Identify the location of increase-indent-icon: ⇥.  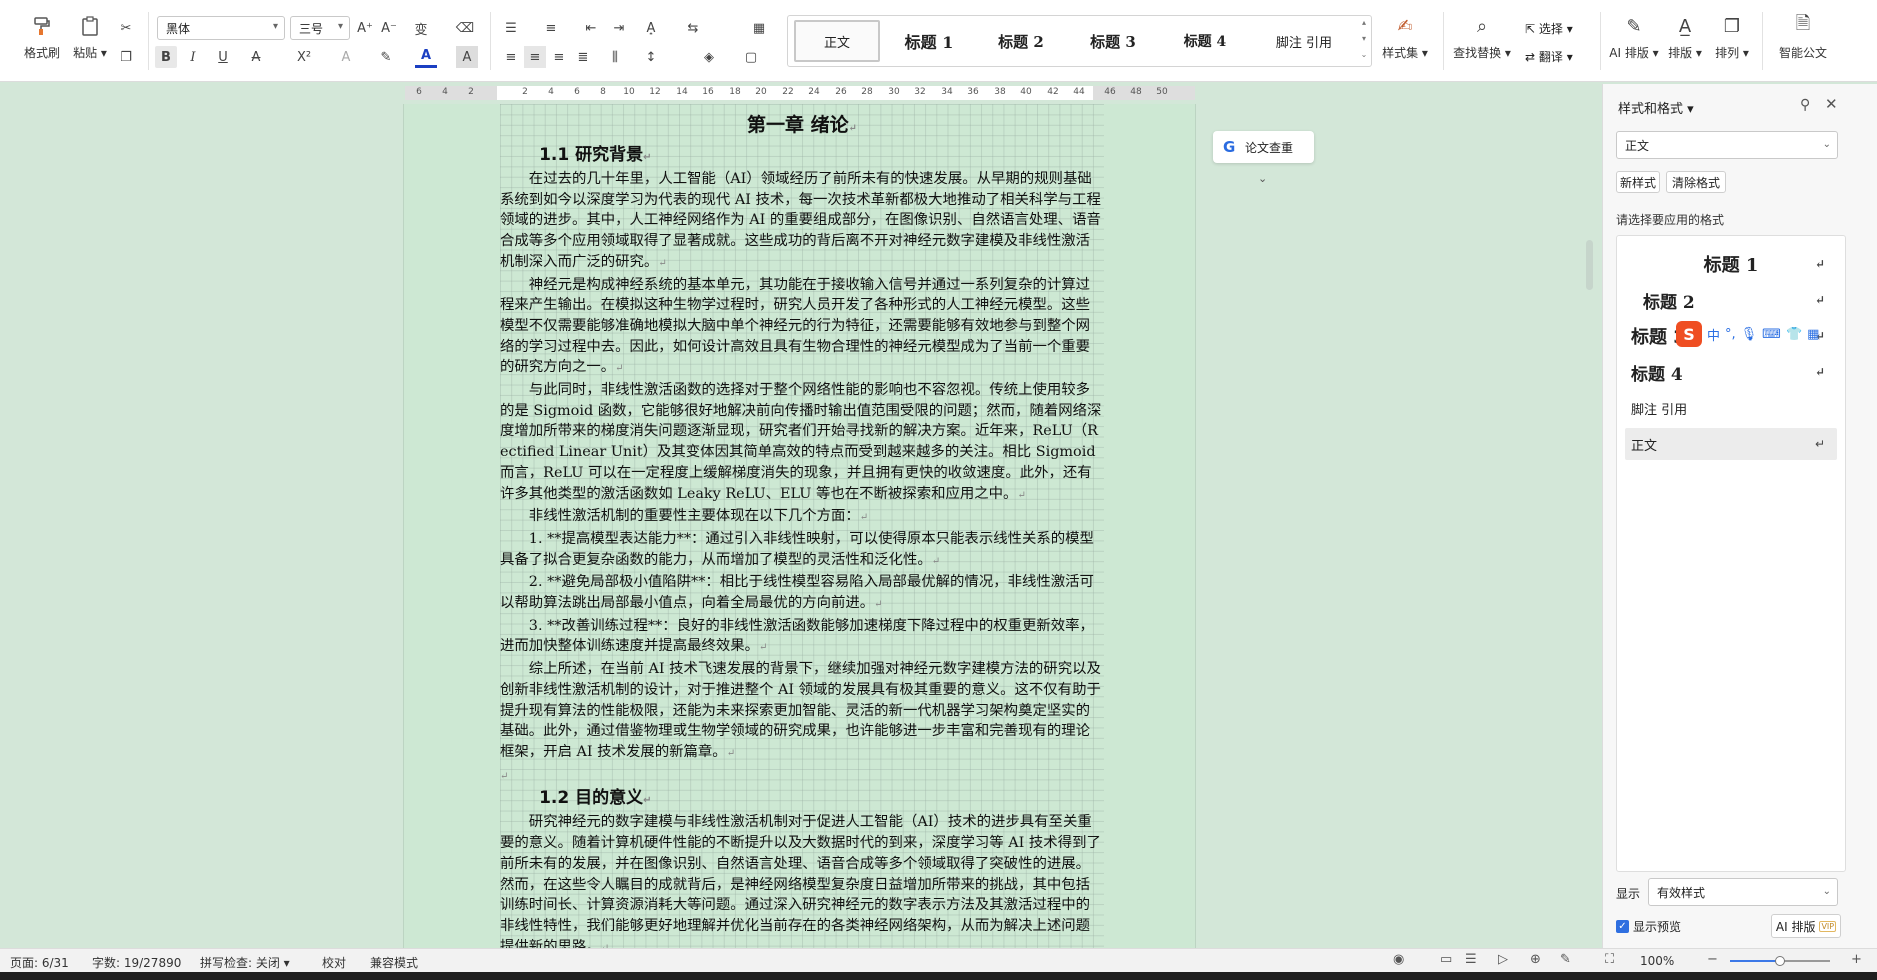
(619, 28).